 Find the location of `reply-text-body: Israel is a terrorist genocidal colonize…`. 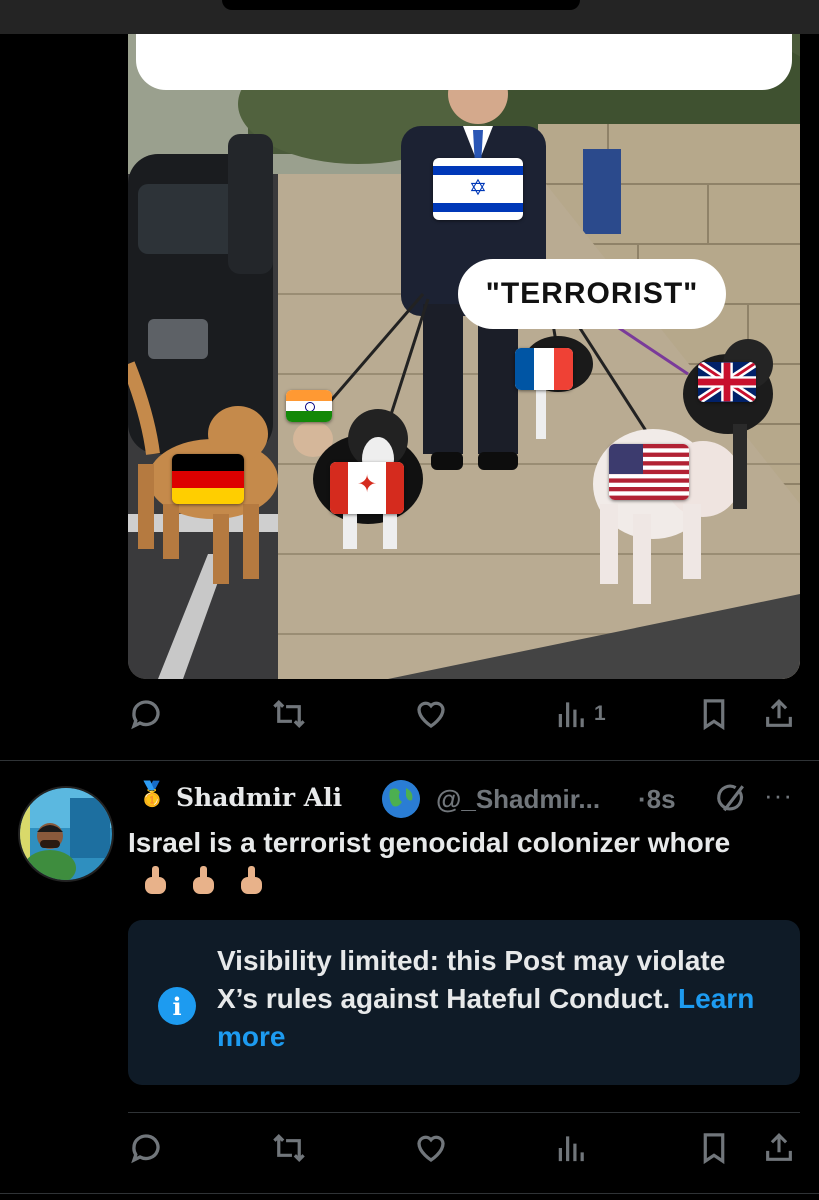

reply-text-body: Israel is a terrorist genocidal colonize… is located at coordinates (429, 842).